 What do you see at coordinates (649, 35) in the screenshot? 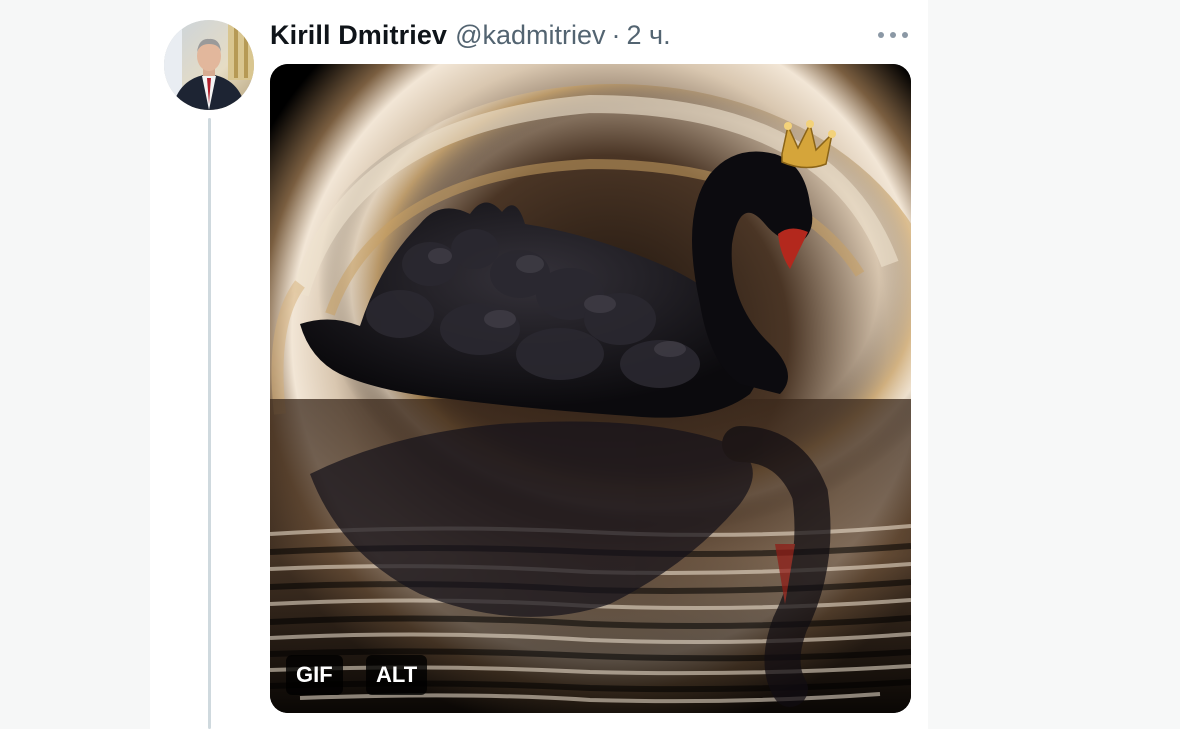
I see `tweet-timestamp: 2 ч.` at bounding box center [649, 35].